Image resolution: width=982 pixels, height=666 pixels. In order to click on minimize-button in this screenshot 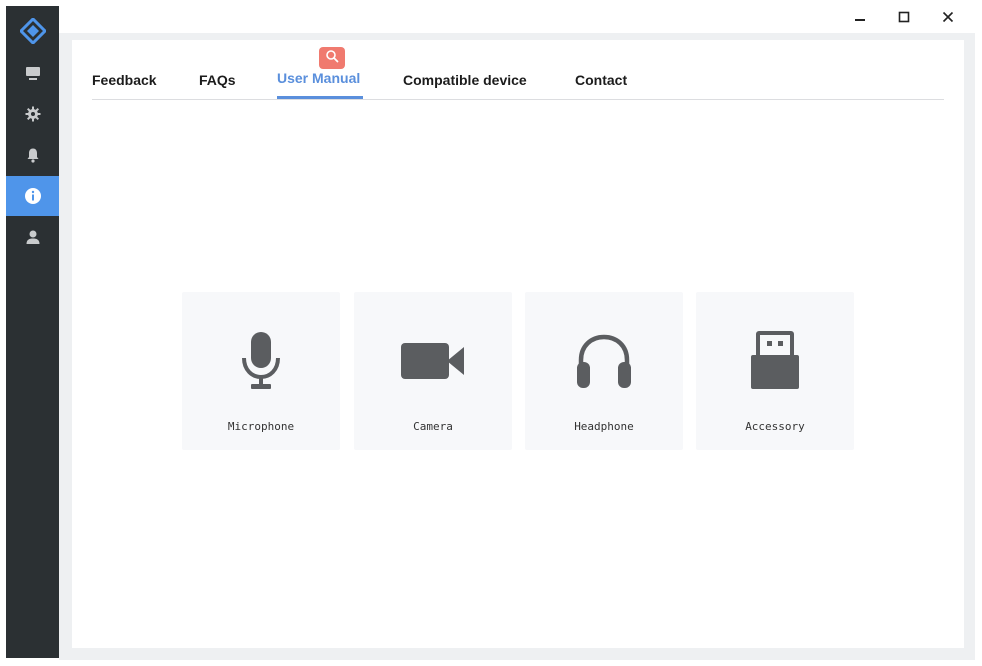, I will do `click(860, 19)`.